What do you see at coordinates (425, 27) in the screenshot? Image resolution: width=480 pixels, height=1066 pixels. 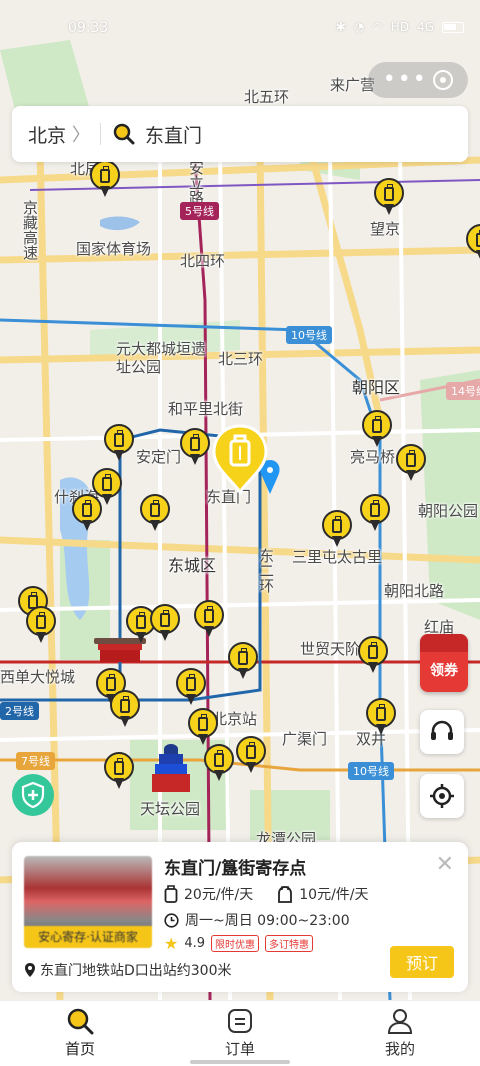 I see `signal-label: 4G` at bounding box center [425, 27].